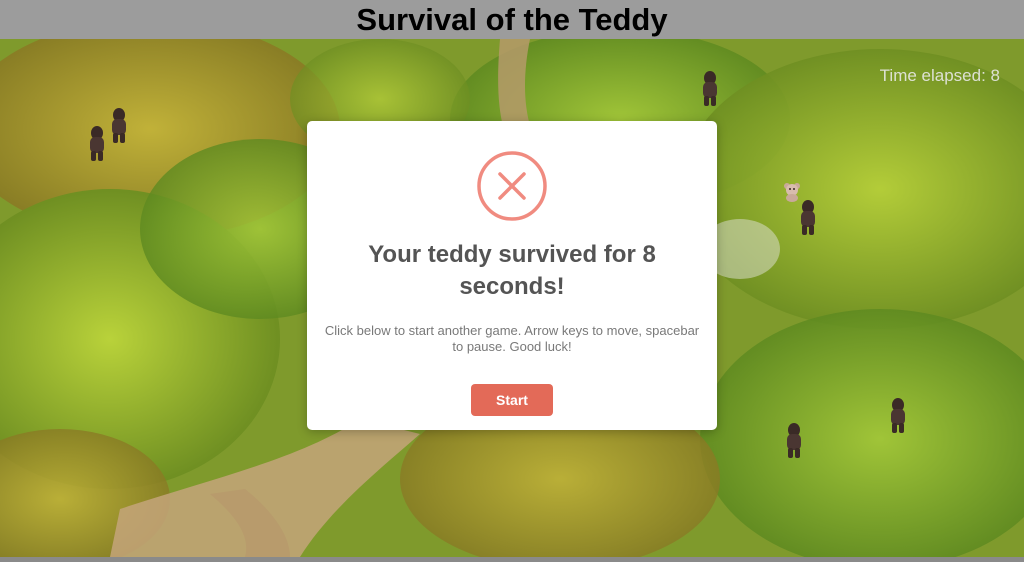 This screenshot has height=562, width=1024. I want to click on start-button: Start, so click(512, 400).